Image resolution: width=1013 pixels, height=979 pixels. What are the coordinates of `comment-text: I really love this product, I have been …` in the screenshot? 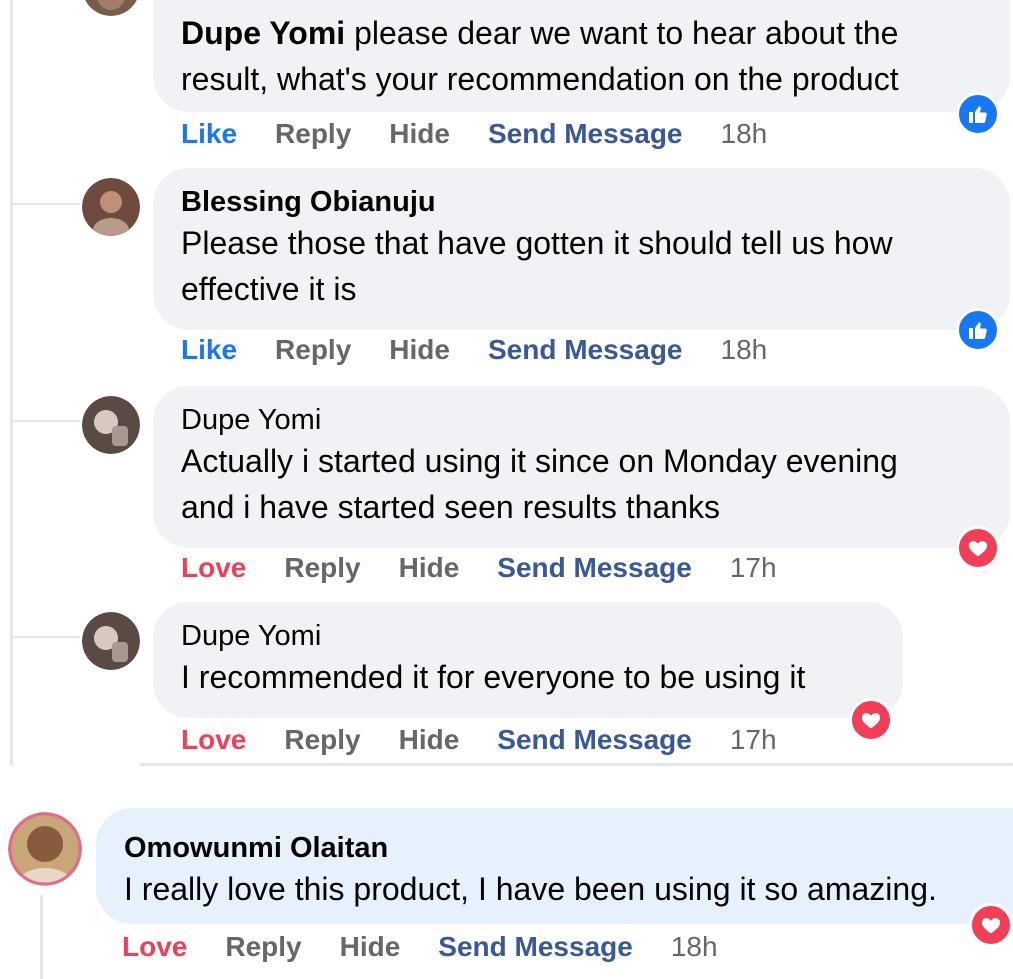 It's located at (554, 889).